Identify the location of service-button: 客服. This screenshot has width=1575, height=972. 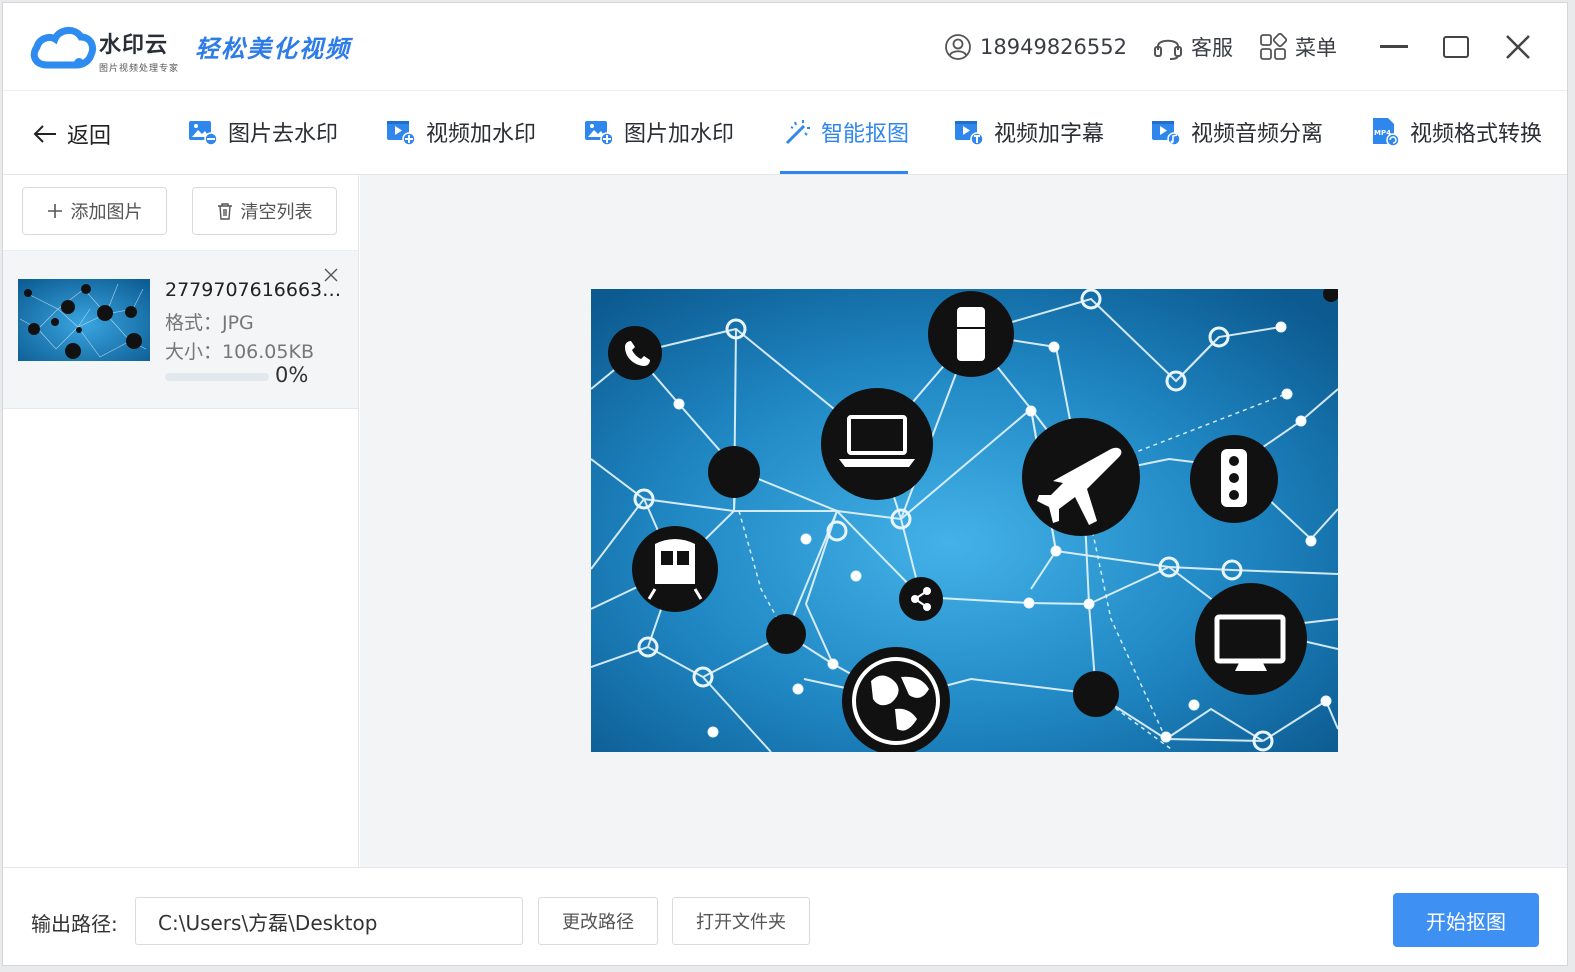
(1193, 47).